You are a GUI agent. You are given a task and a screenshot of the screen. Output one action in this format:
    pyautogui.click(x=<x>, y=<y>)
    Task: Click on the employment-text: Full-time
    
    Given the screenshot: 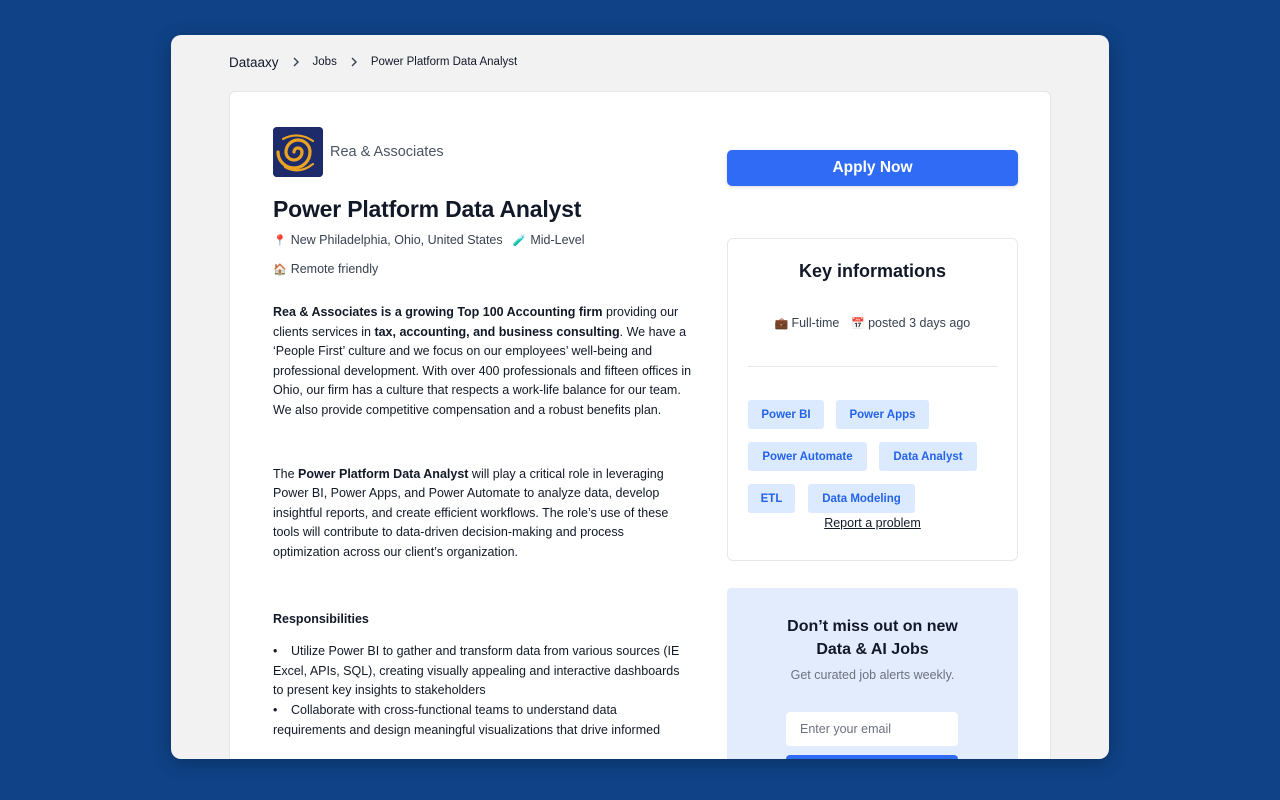 What is the action you would take?
    pyautogui.click(x=815, y=323)
    